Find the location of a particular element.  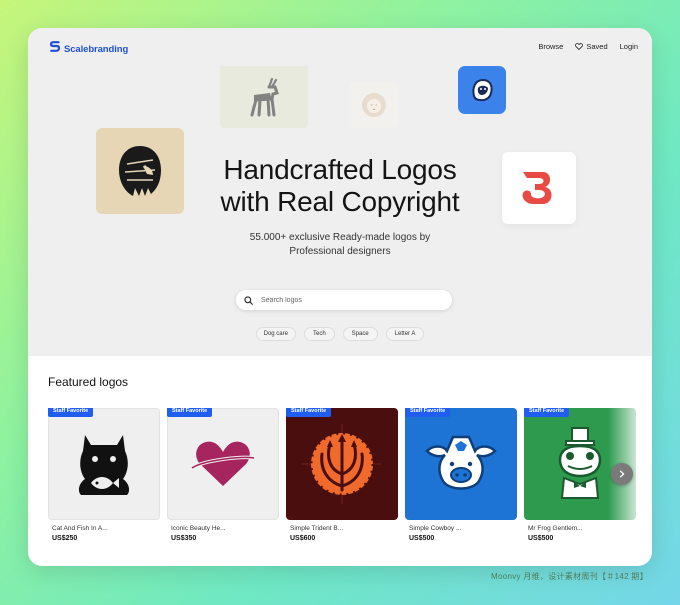

search-input is located at coordinates (351, 300).